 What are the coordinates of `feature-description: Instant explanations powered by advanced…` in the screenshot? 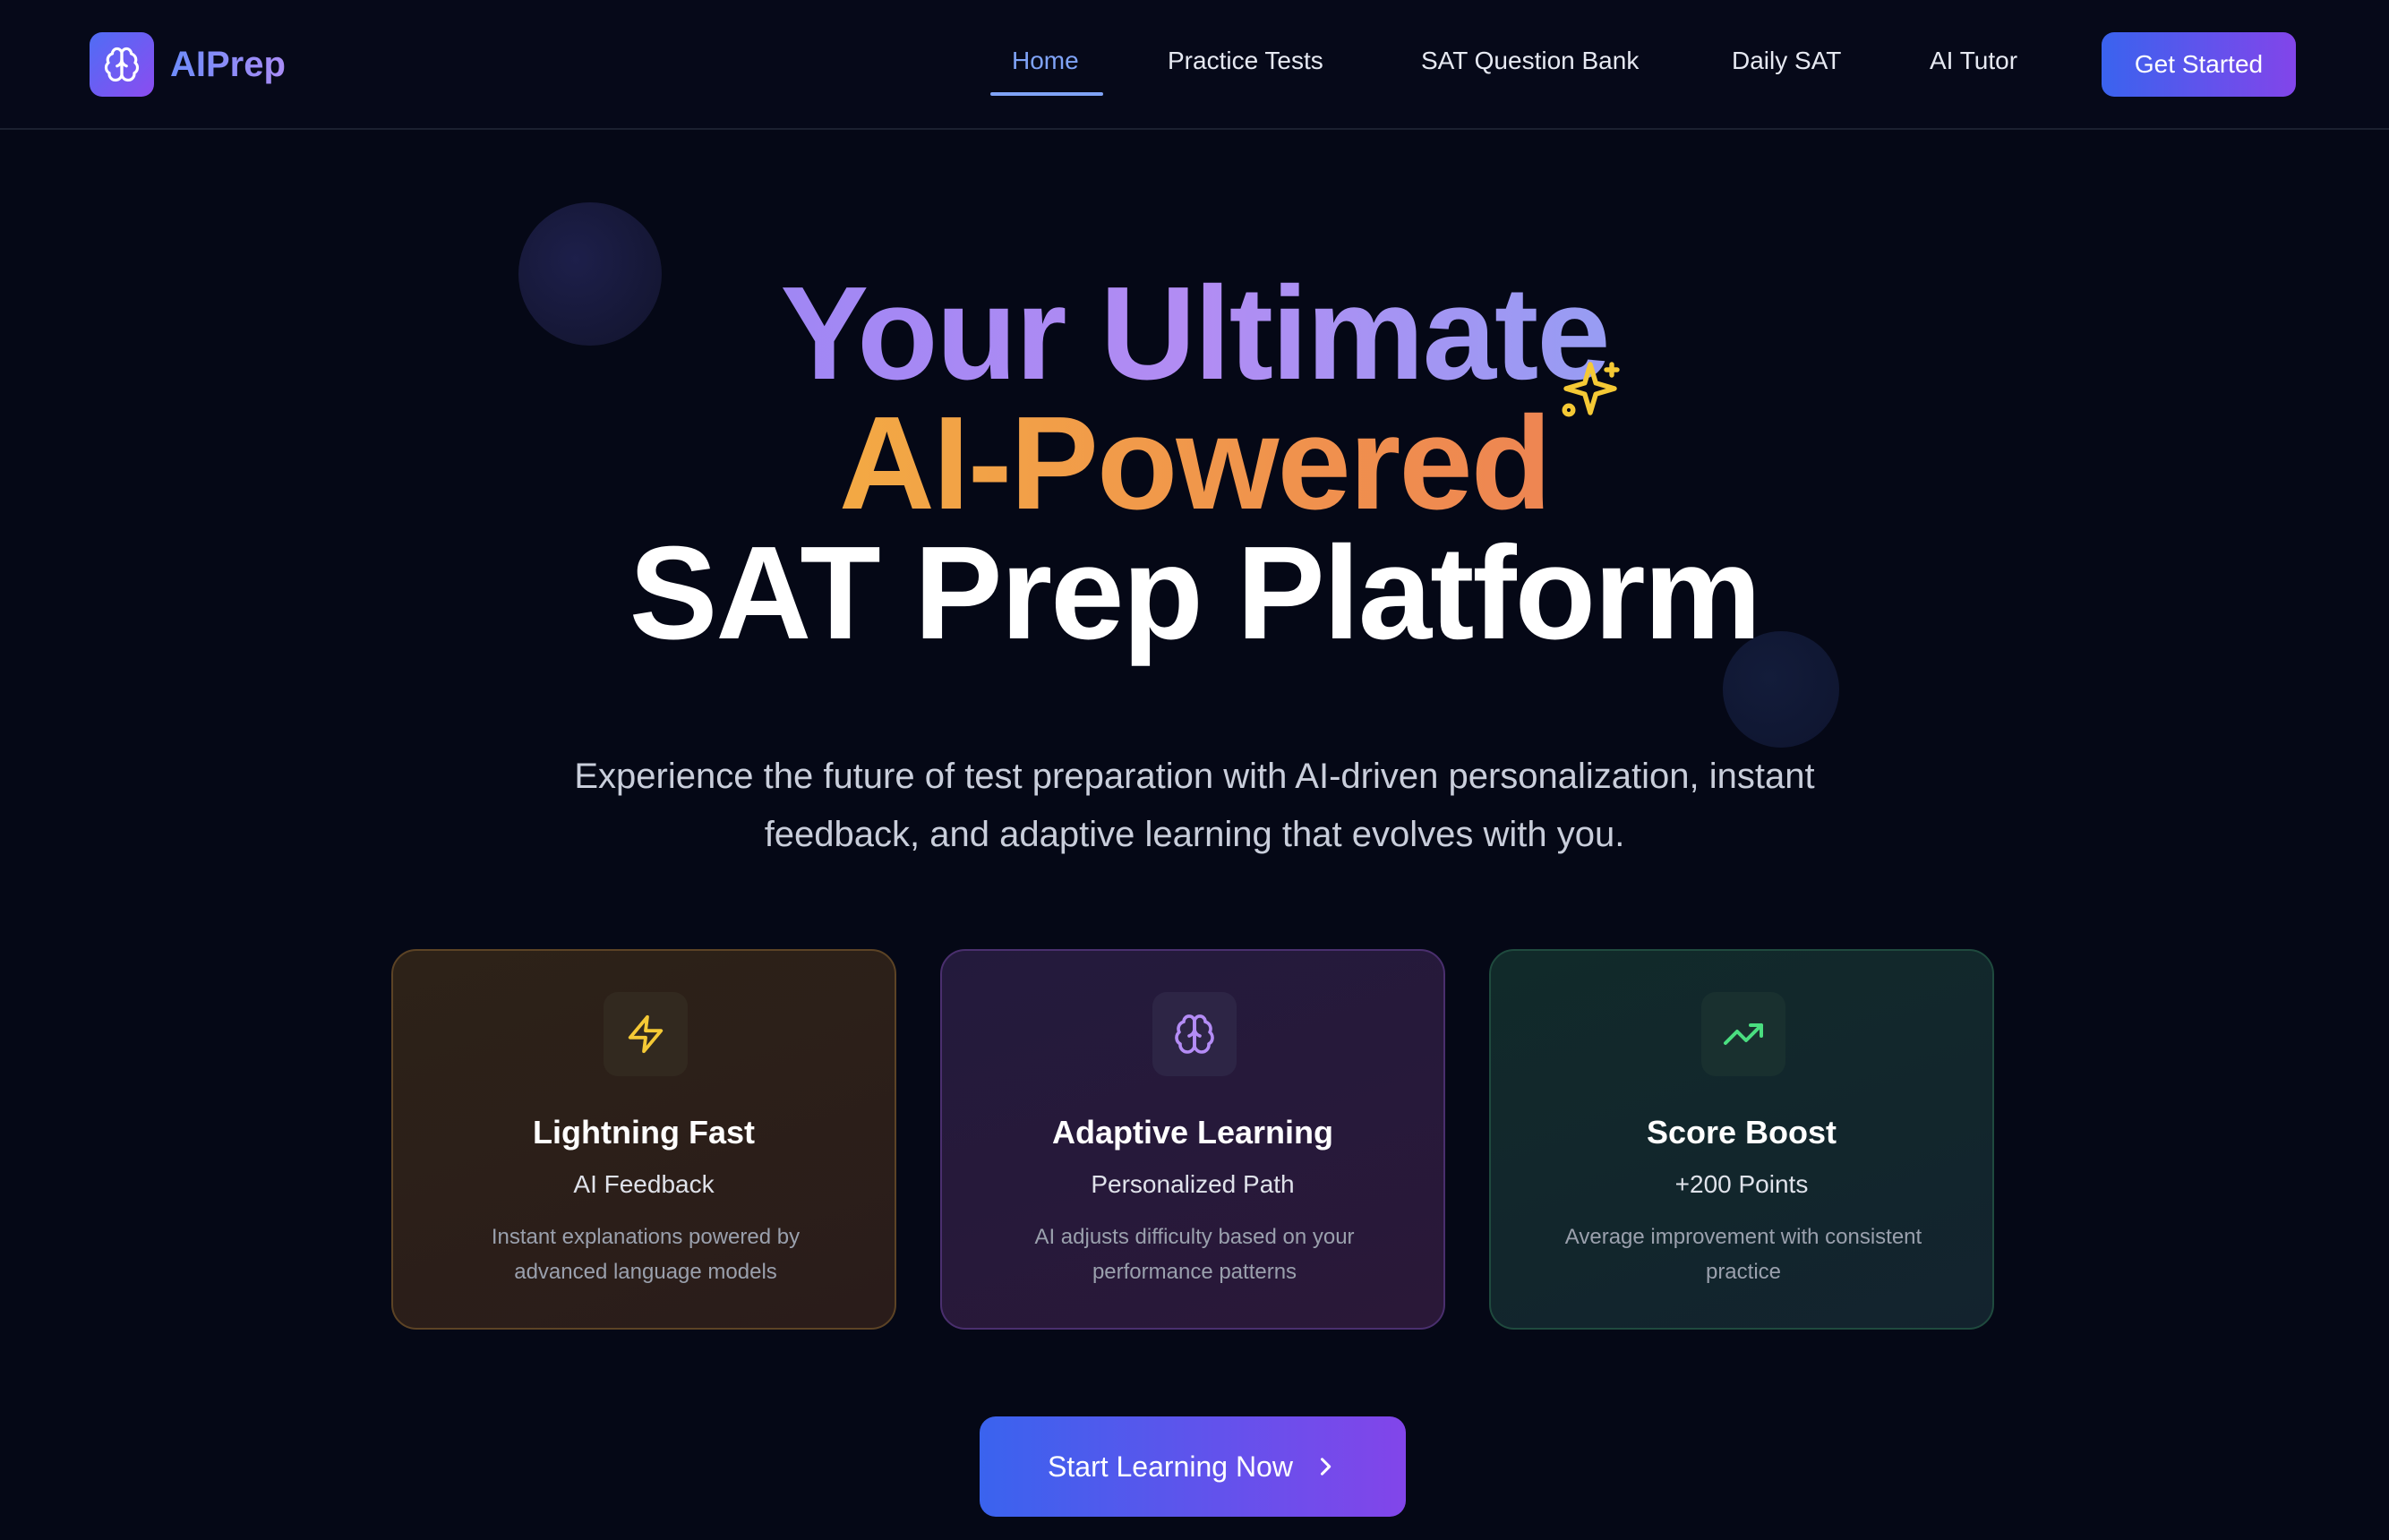 It's located at (646, 1254).